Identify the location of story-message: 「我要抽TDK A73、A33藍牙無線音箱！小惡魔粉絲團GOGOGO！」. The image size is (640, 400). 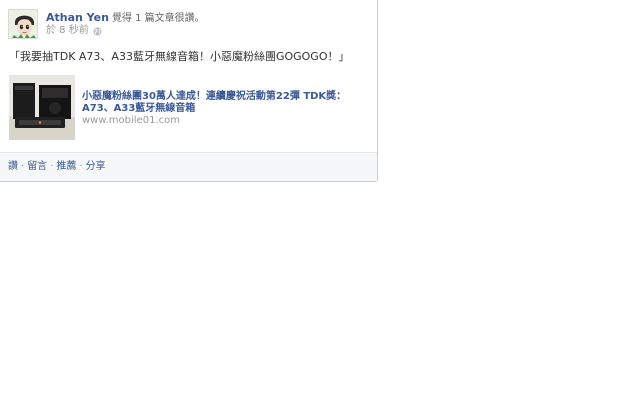
(179, 56).